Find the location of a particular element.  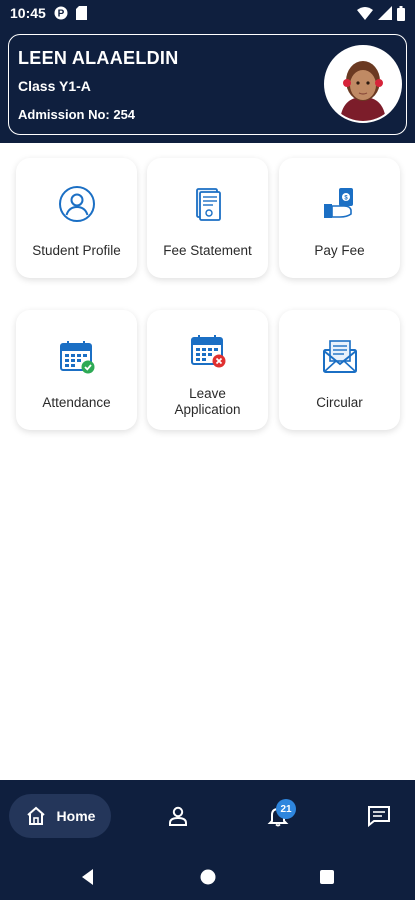

tile-label: Student Profile is located at coordinates (76, 250).